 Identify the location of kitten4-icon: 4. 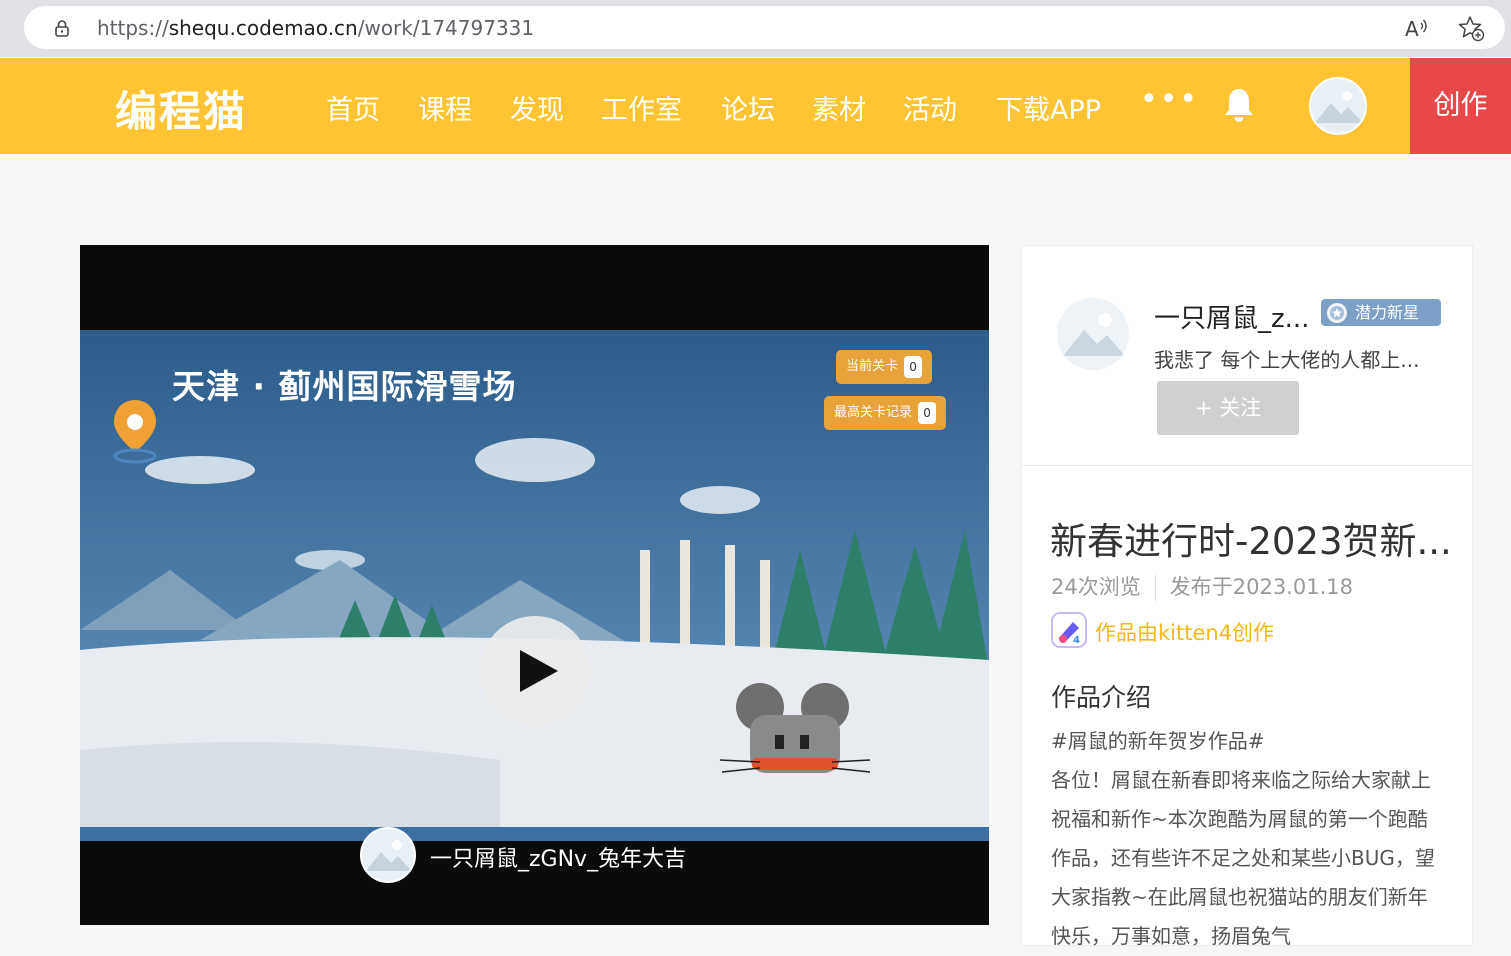
(1069, 630).